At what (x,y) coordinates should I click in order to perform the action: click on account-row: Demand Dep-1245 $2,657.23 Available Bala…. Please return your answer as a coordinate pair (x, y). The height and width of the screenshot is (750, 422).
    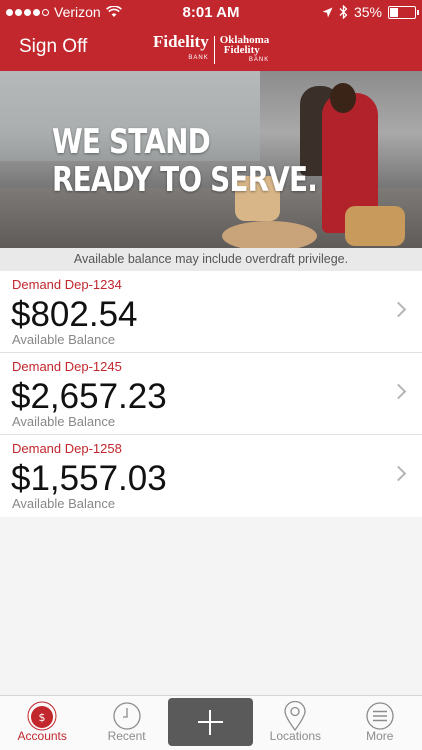
    Looking at the image, I should click on (211, 394).